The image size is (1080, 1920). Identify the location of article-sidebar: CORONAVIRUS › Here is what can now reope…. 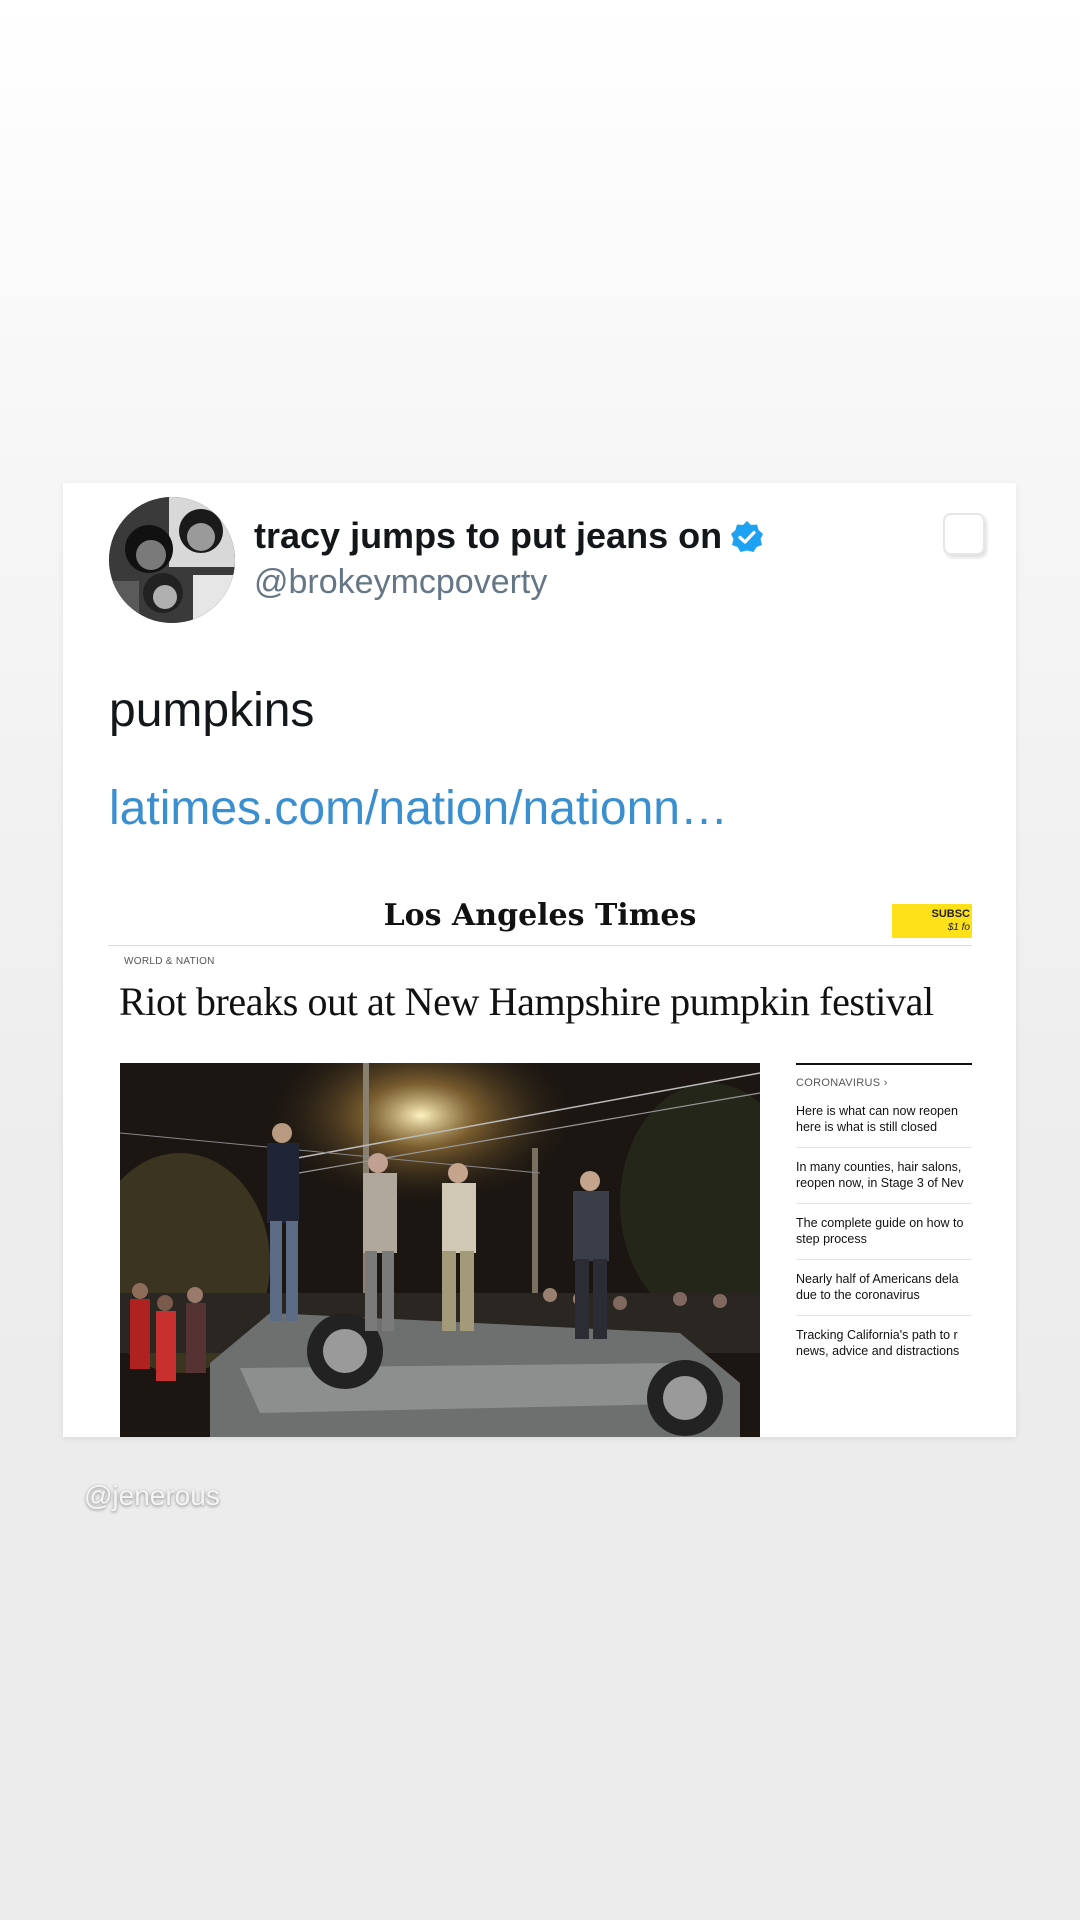
(884, 1222).